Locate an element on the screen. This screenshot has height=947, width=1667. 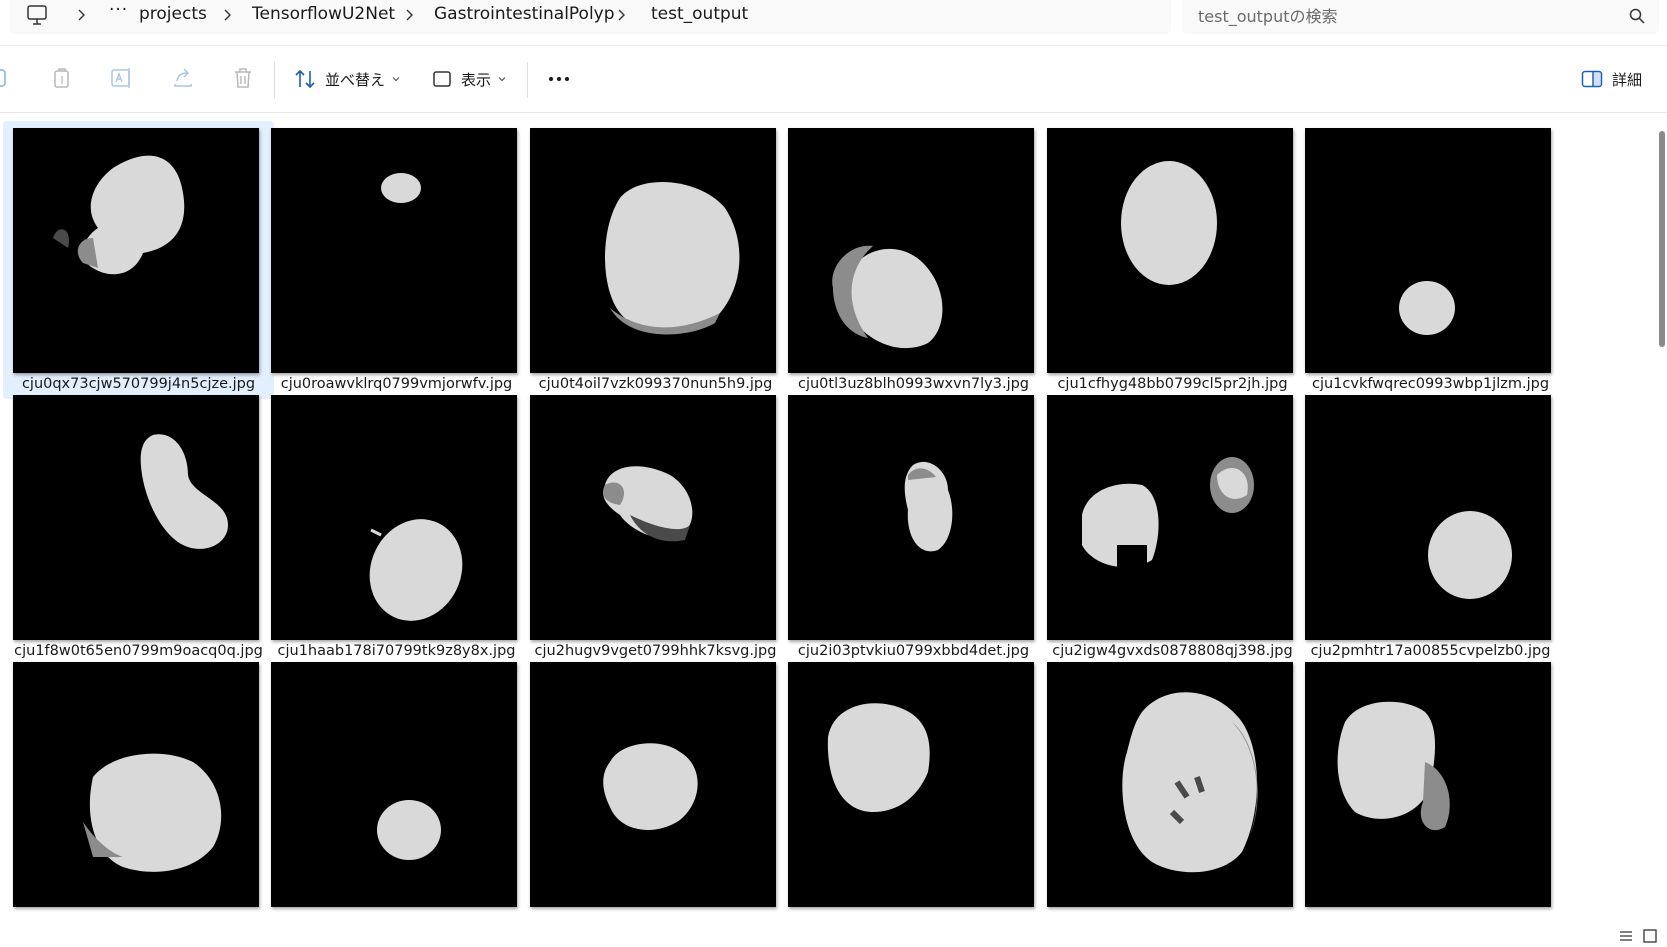
breadcrumb-gastrointestinalpolyp: GastrointestinalPolyp is located at coordinates (524, 14).